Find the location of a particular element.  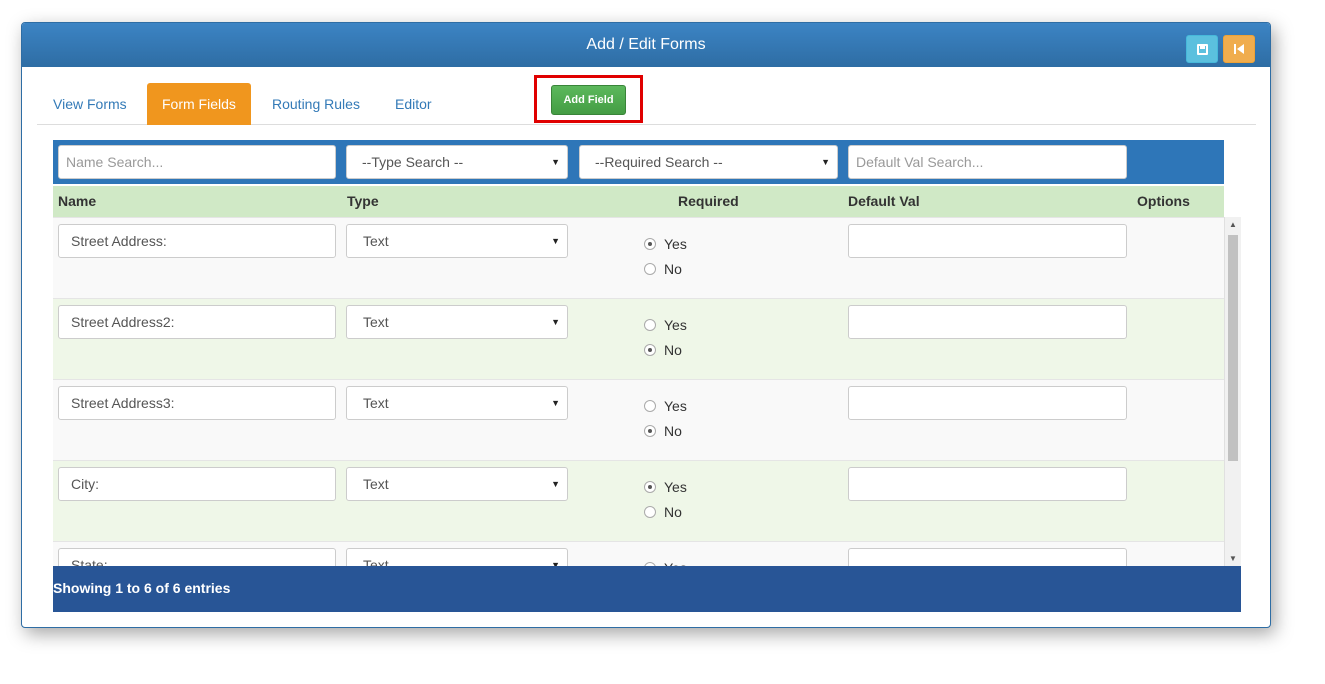

scroll-up-icon: ▲ is located at coordinates (1233, 224).